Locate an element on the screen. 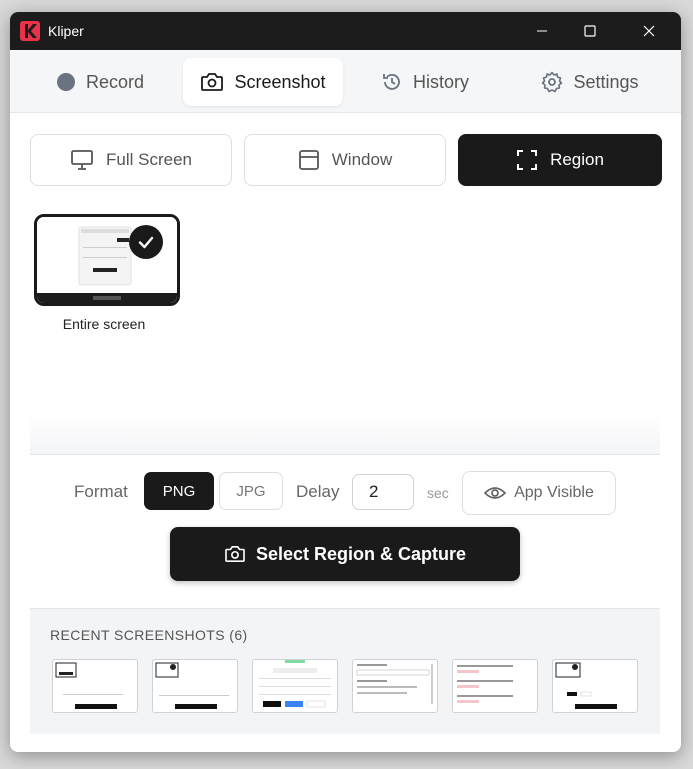 This screenshot has width=693, height=769. mode-full-screen-button: Full Screen is located at coordinates (131, 160).